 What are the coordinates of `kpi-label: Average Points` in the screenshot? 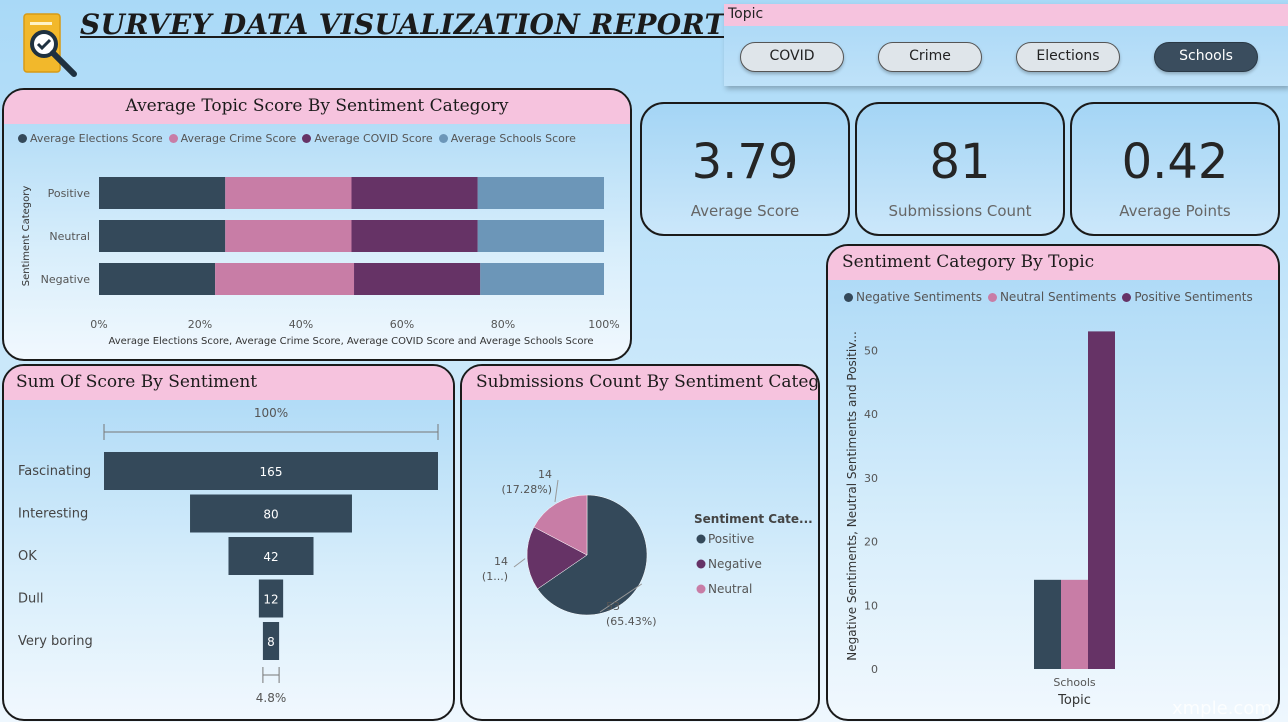 It's located at (1175, 211).